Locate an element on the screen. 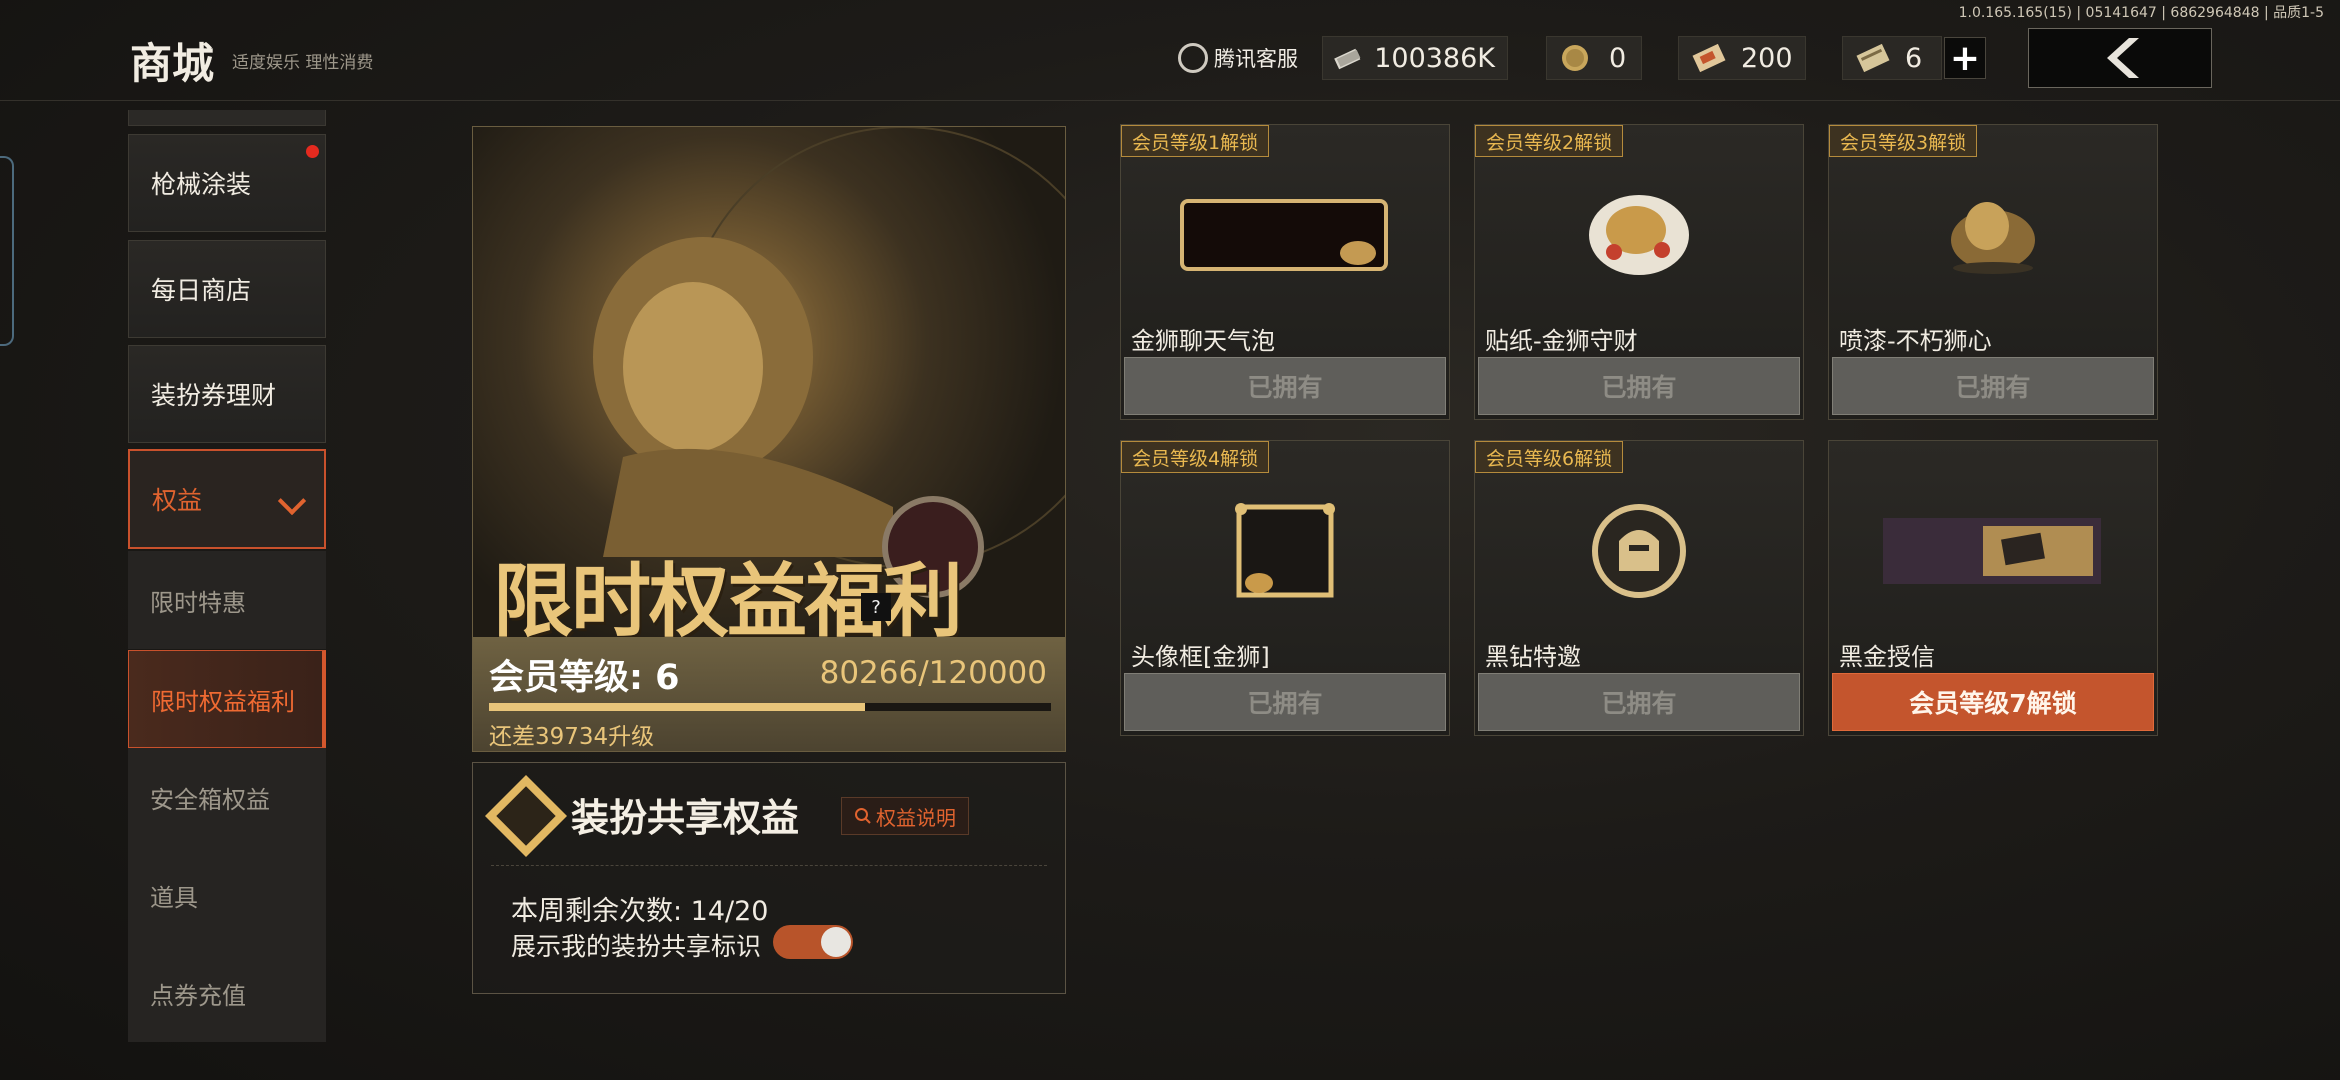  back-button is located at coordinates (2120, 58).